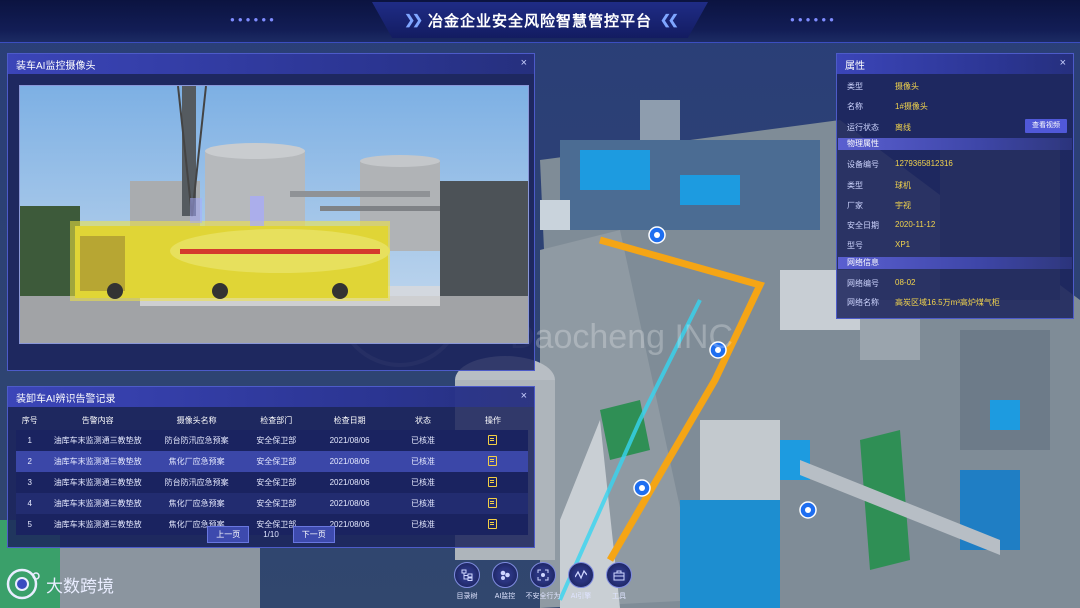 The width and height of the screenshot is (1080, 608). Describe the element at coordinates (29, 420) in the screenshot. I see `col-header-no: 序号` at that location.